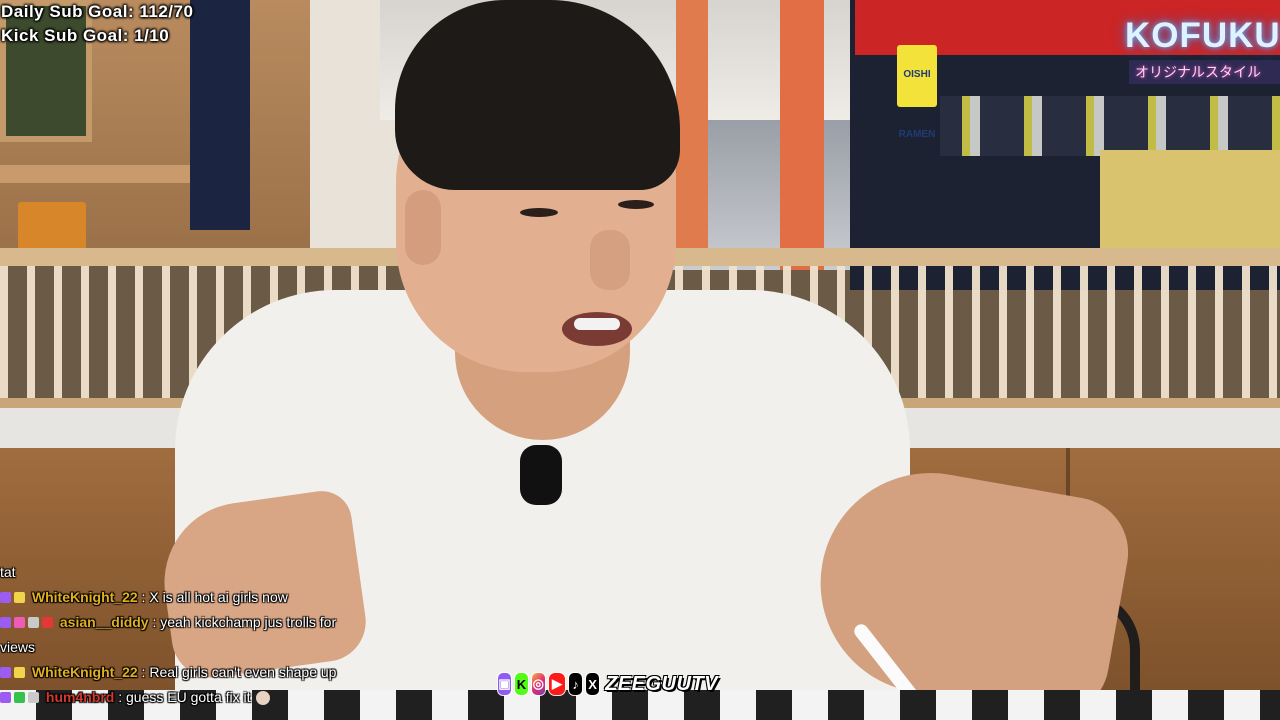  I want to click on person-teeth, so click(597, 324).